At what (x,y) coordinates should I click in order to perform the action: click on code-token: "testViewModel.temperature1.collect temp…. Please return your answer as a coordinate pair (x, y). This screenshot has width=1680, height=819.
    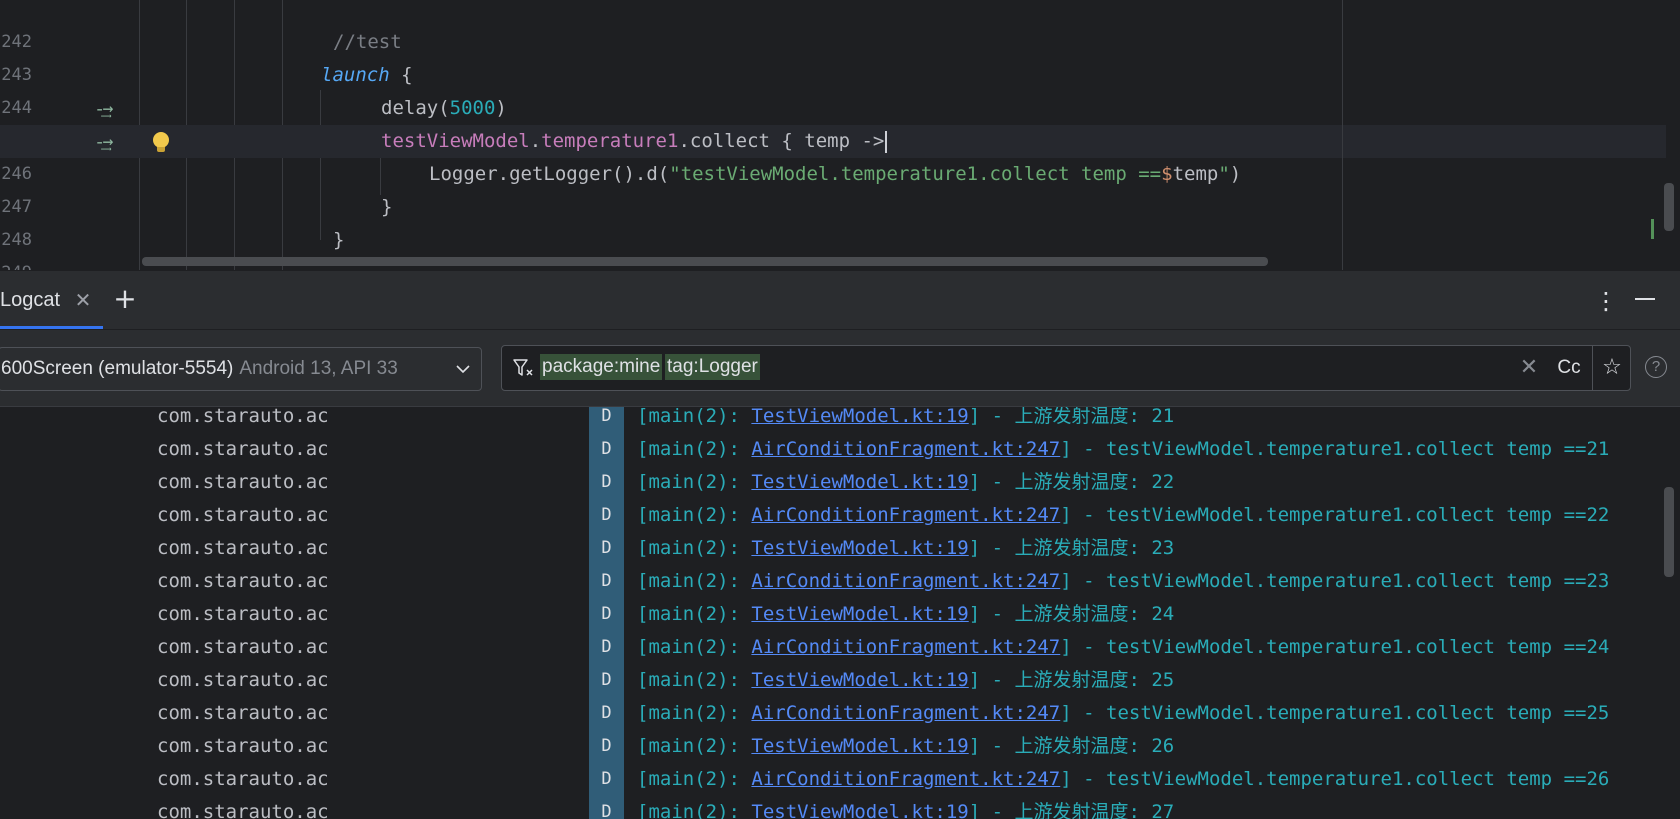
    Looking at the image, I should click on (915, 174).